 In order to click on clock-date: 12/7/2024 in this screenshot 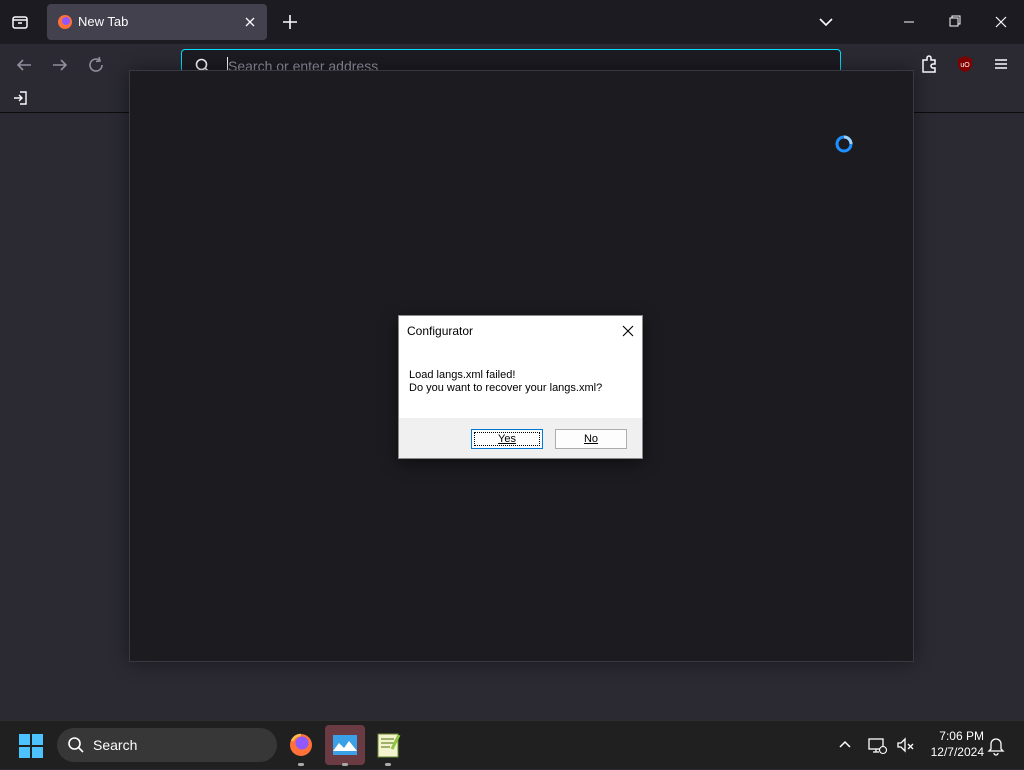, I will do `click(953, 752)`.